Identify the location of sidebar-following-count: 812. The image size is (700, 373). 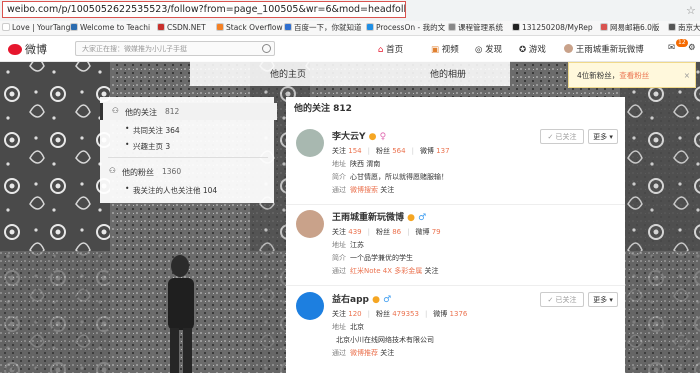
(172, 111).